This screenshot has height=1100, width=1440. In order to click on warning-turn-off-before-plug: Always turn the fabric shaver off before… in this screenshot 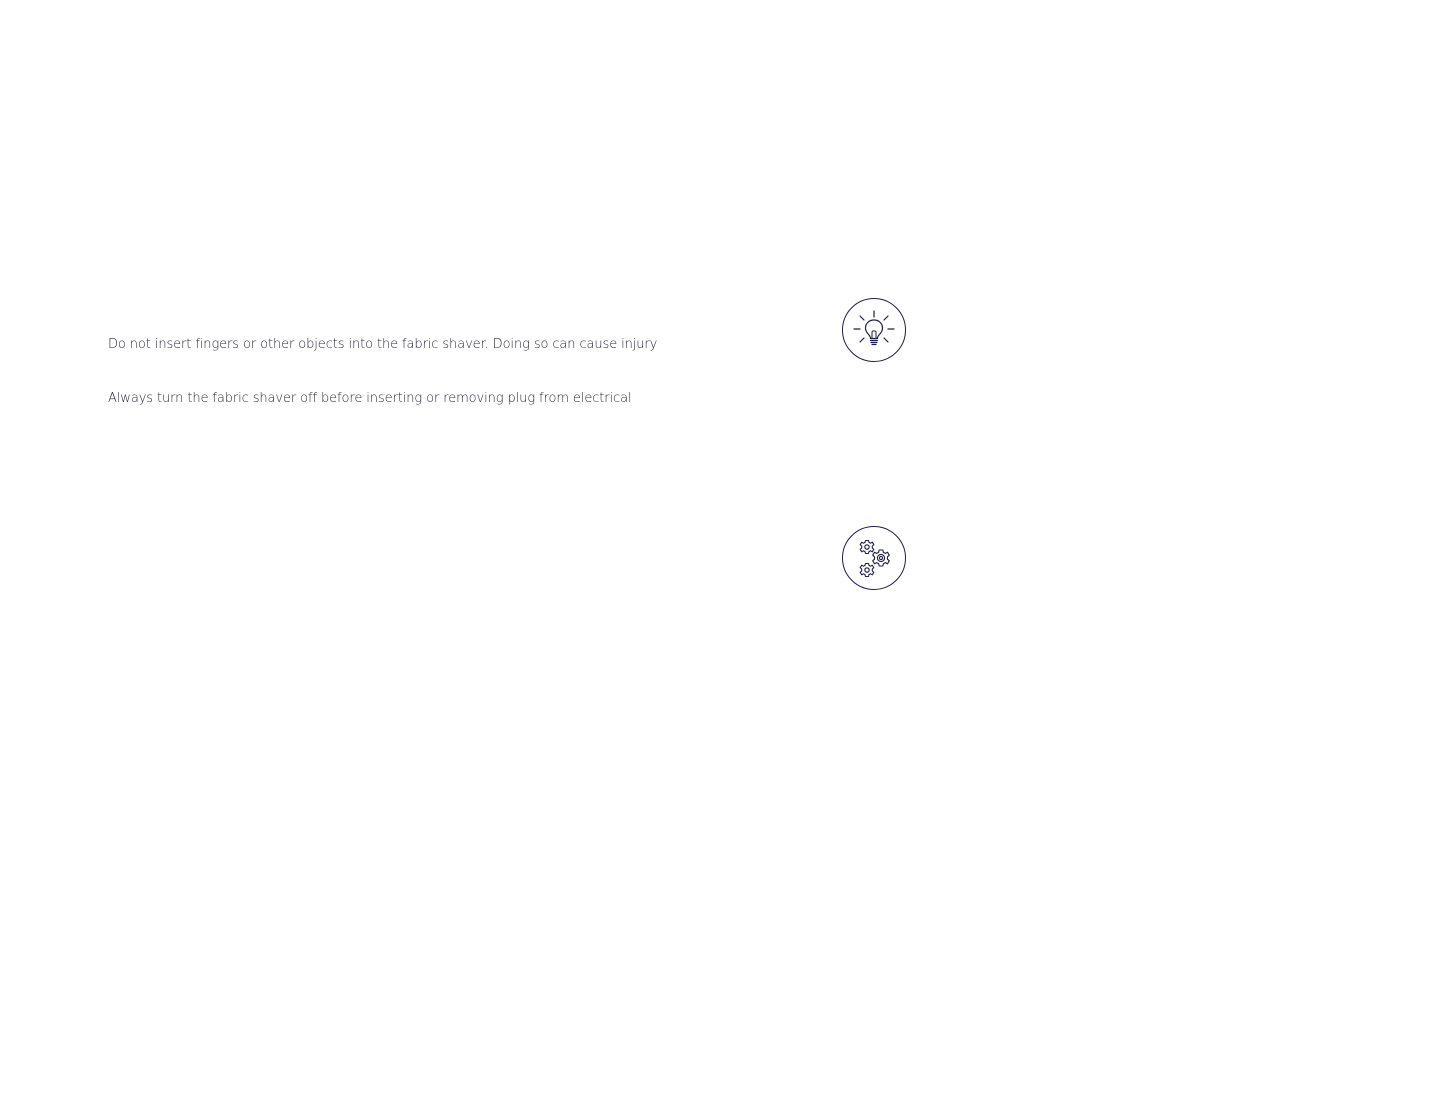, I will do `click(370, 398)`.